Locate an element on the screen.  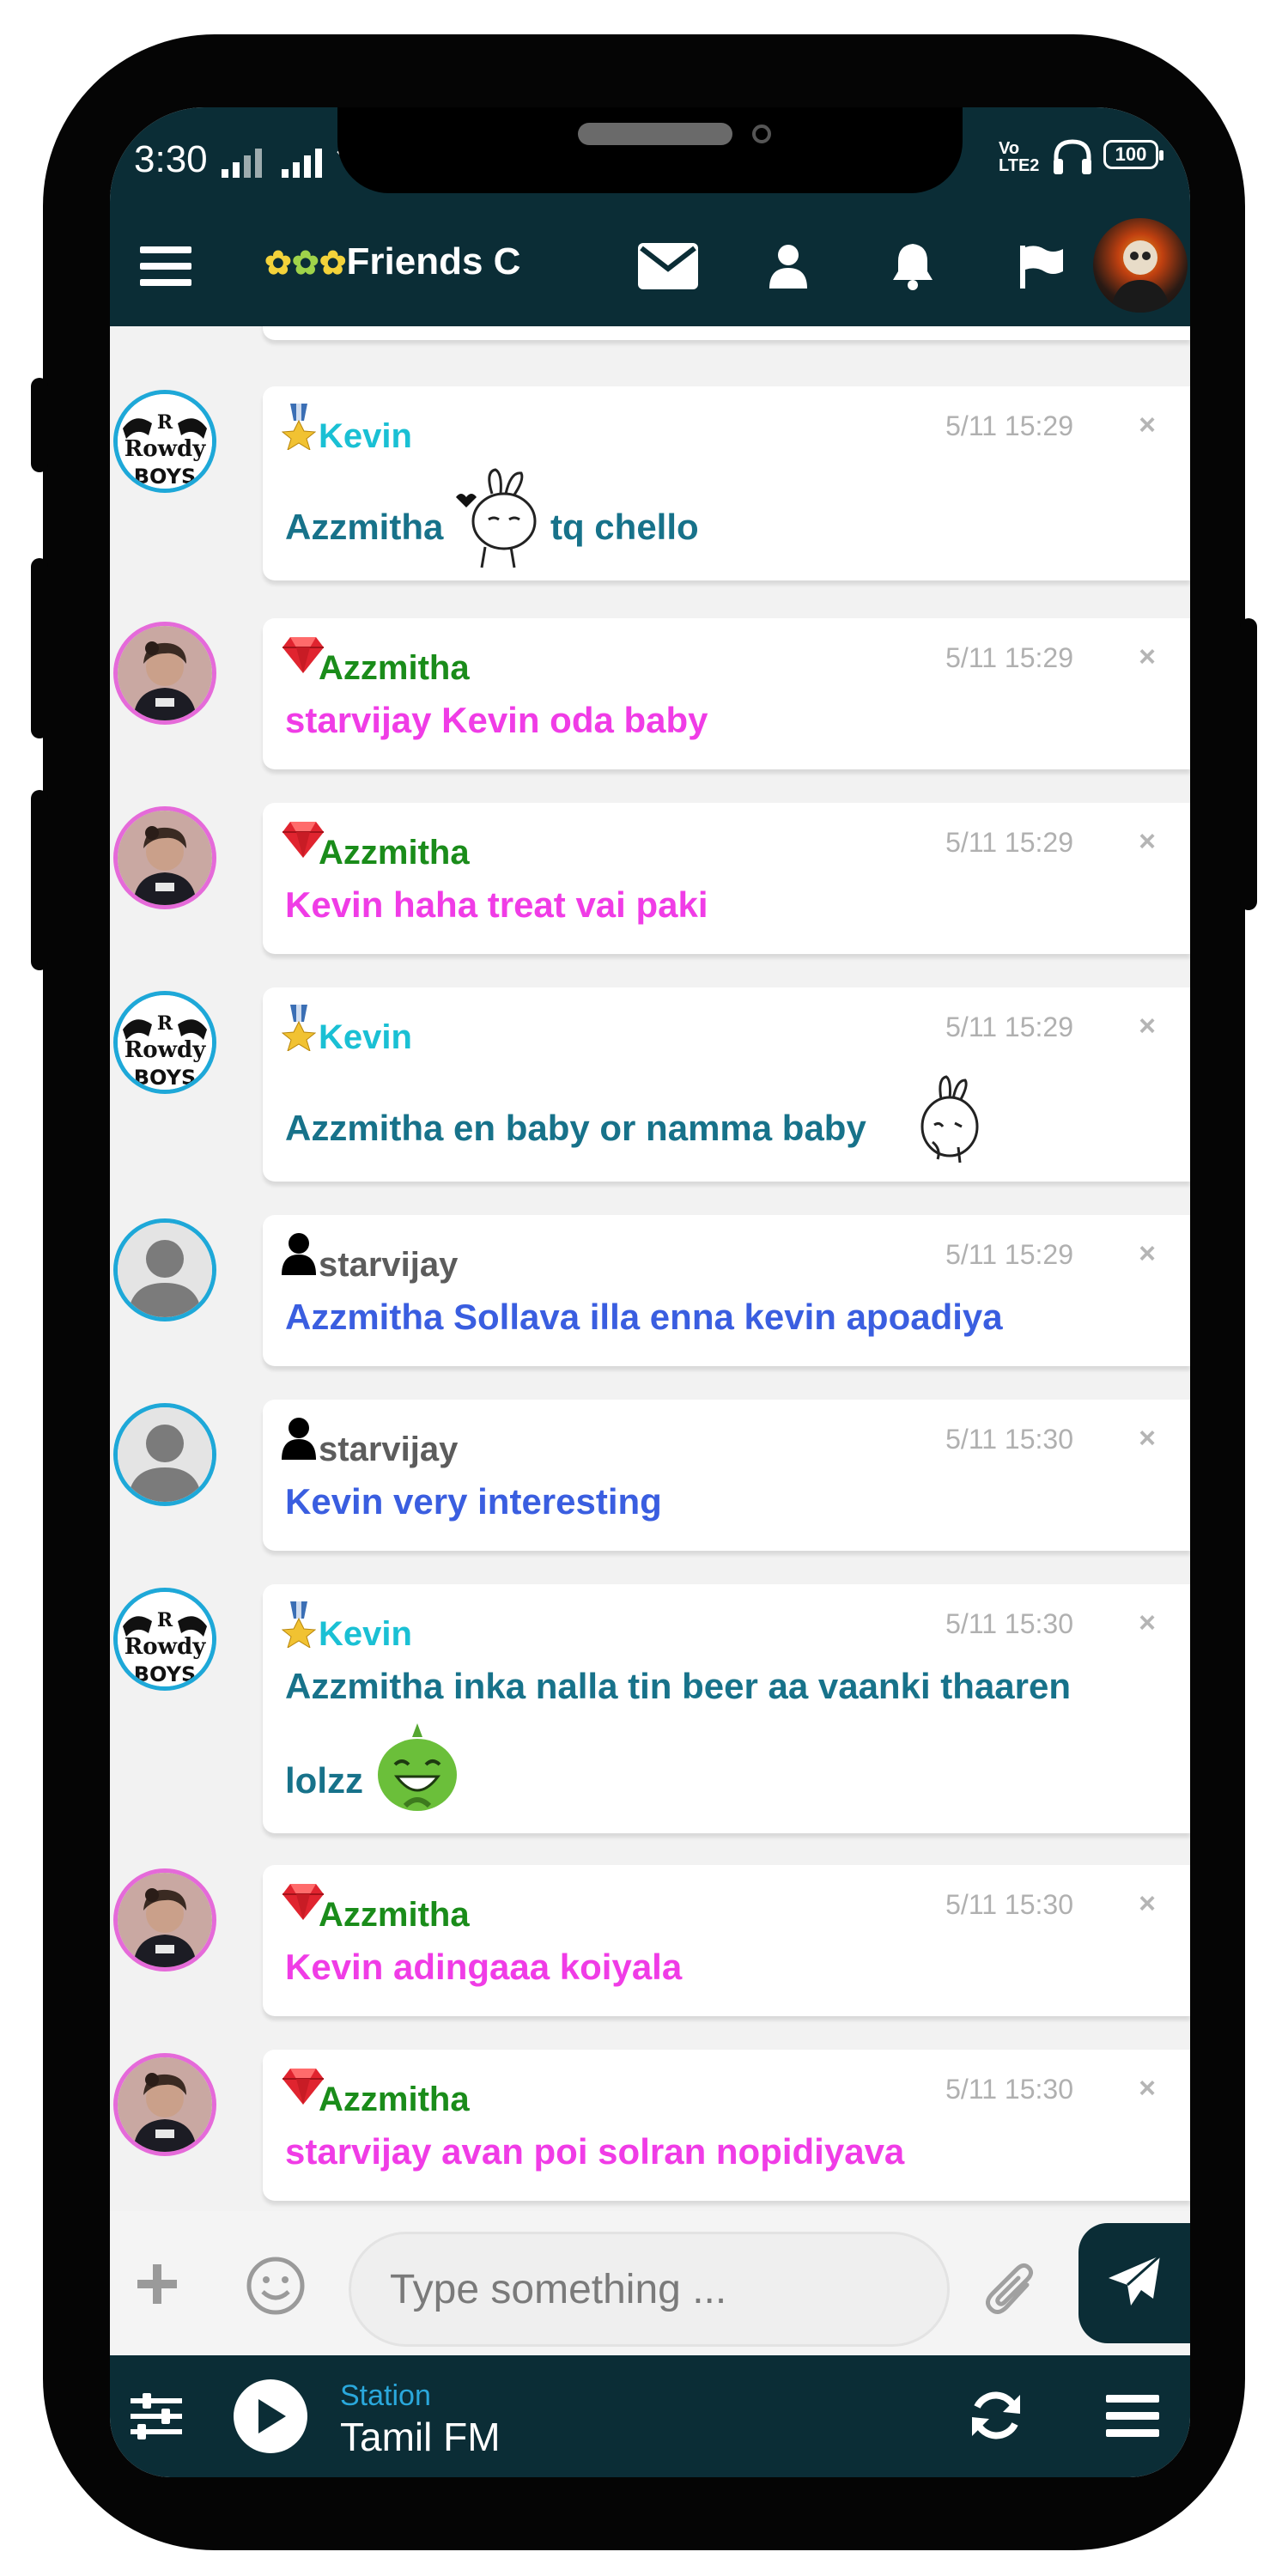
bell-icon is located at coordinates (913, 266).